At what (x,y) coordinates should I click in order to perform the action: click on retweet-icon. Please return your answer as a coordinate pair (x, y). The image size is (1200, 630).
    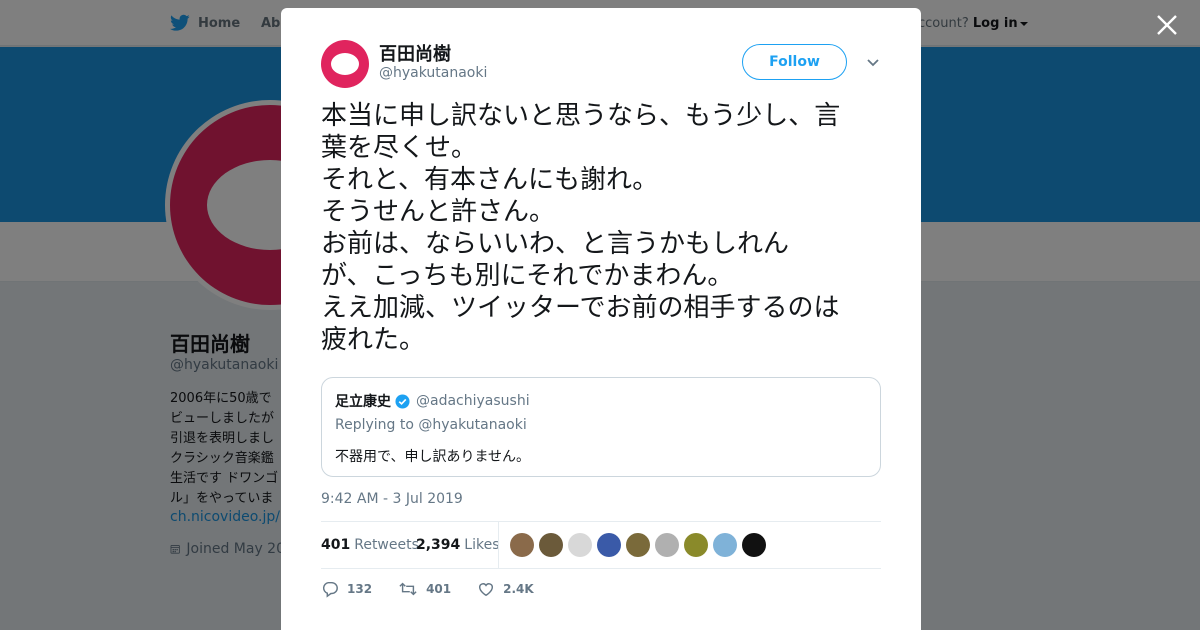
    Looking at the image, I should click on (408, 589).